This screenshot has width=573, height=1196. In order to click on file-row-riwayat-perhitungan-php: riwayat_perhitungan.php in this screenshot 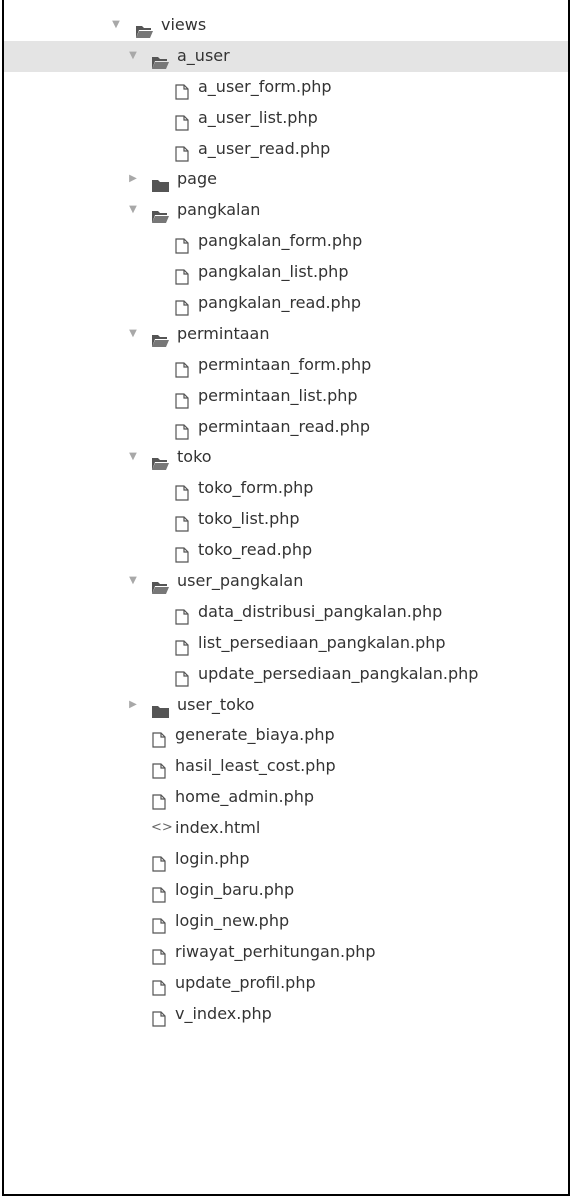, I will do `click(286, 952)`.